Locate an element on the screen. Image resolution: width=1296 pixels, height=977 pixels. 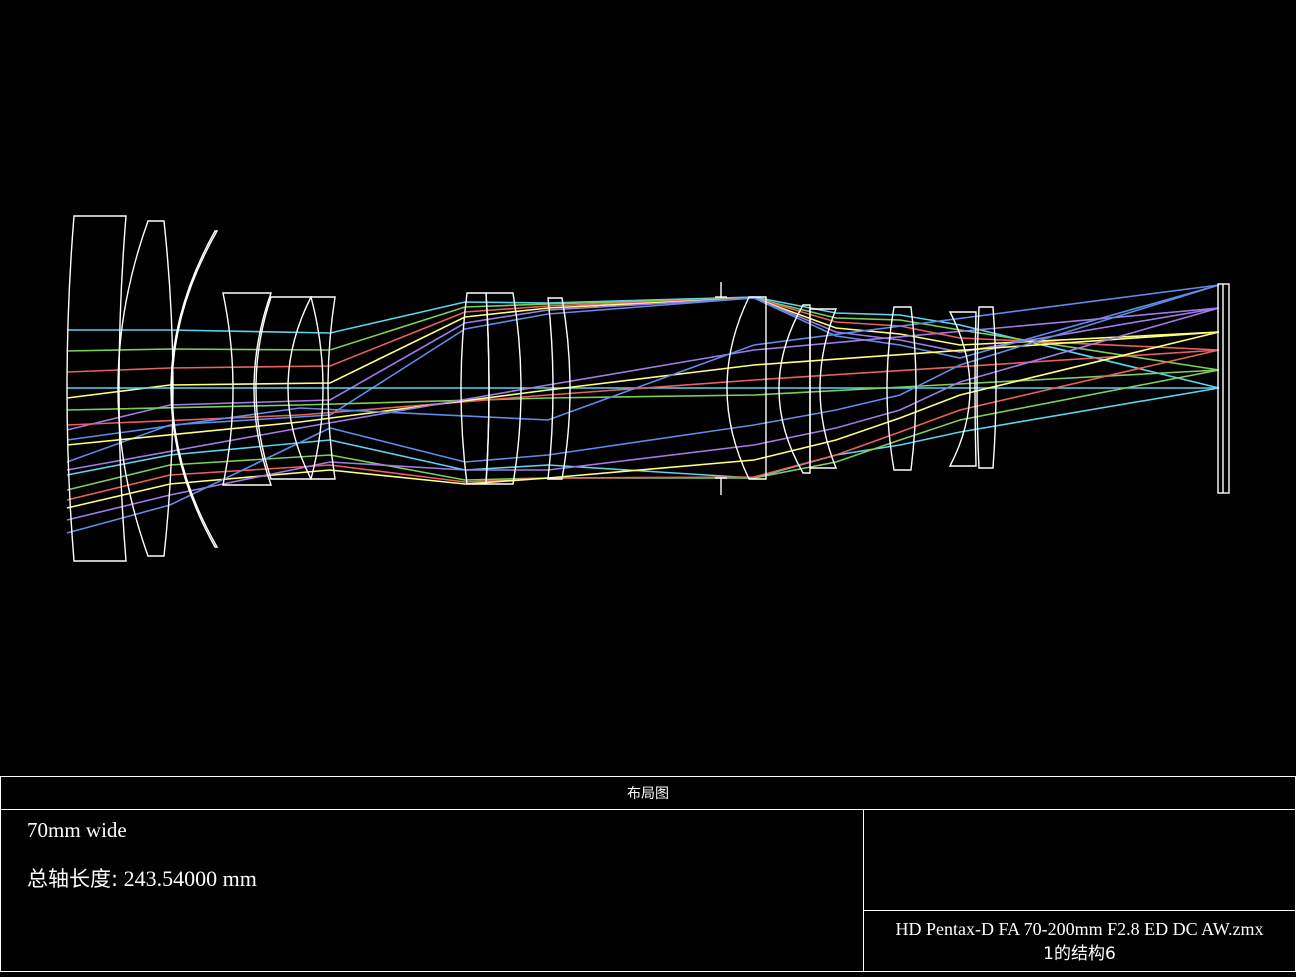
info-blank-cell is located at coordinates (1079, 860).